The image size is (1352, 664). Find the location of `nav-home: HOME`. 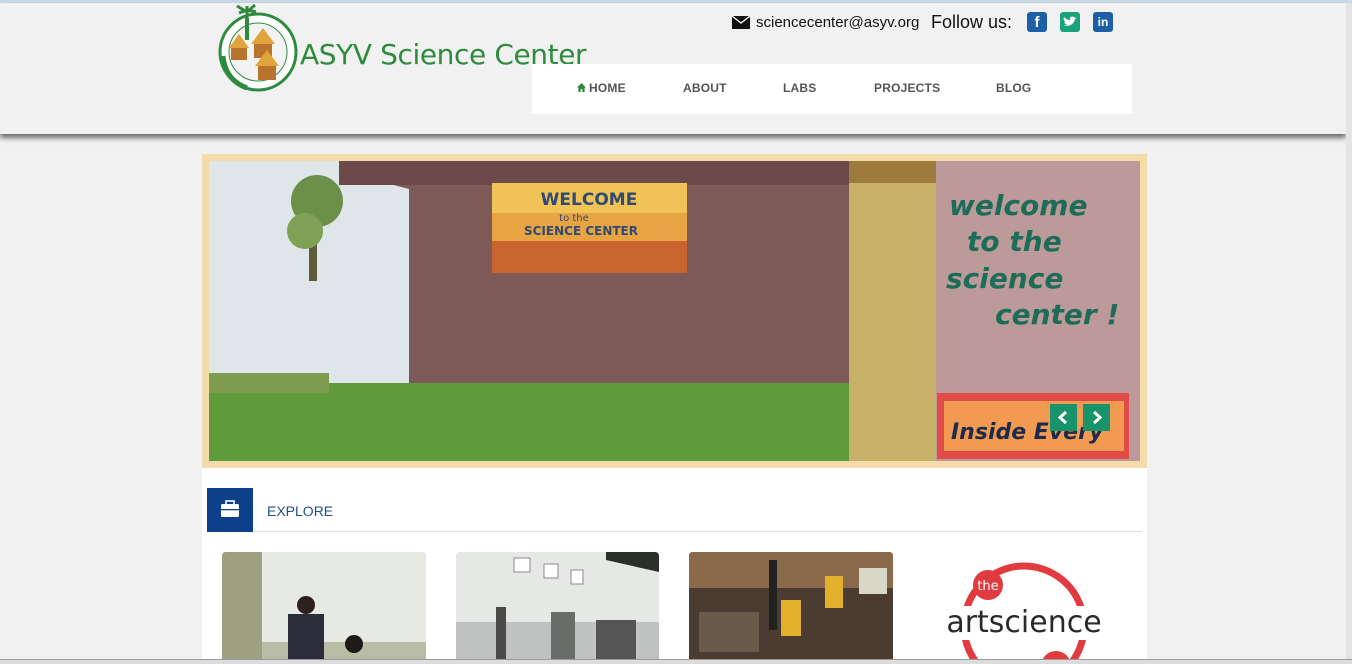

nav-home: HOME is located at coordinates (601, 88).